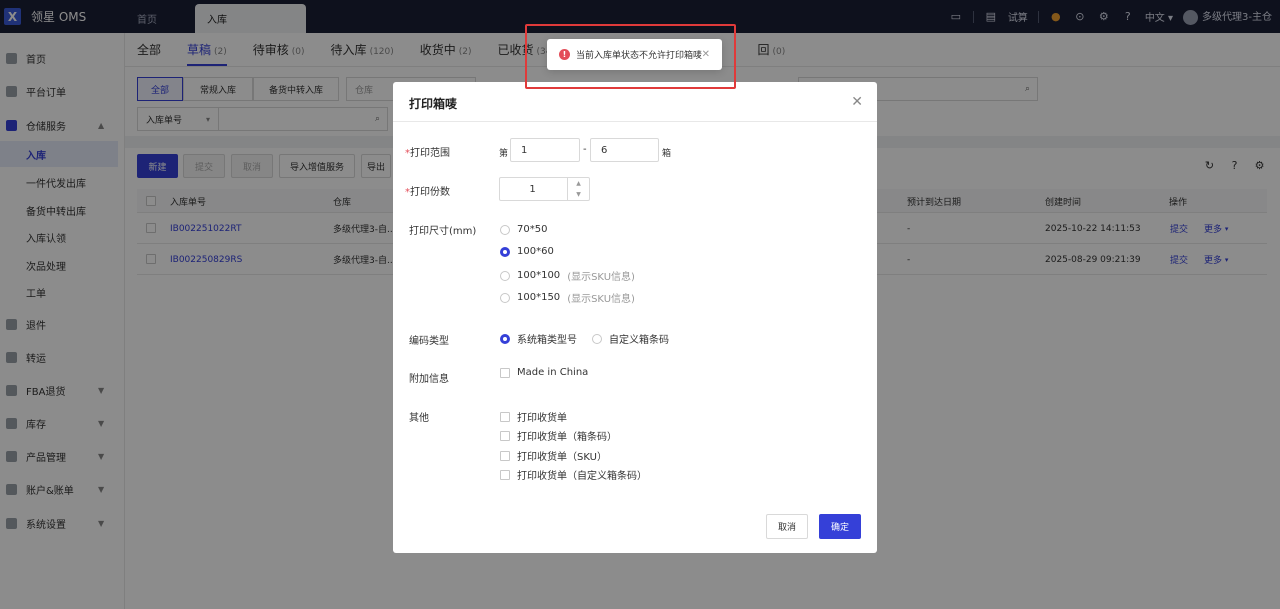 This screenshot has height=609, width=1280. I want to click on print-receipt-box-barcode-checkbox: 打印收货单（箱条码）, so click(558, 435).